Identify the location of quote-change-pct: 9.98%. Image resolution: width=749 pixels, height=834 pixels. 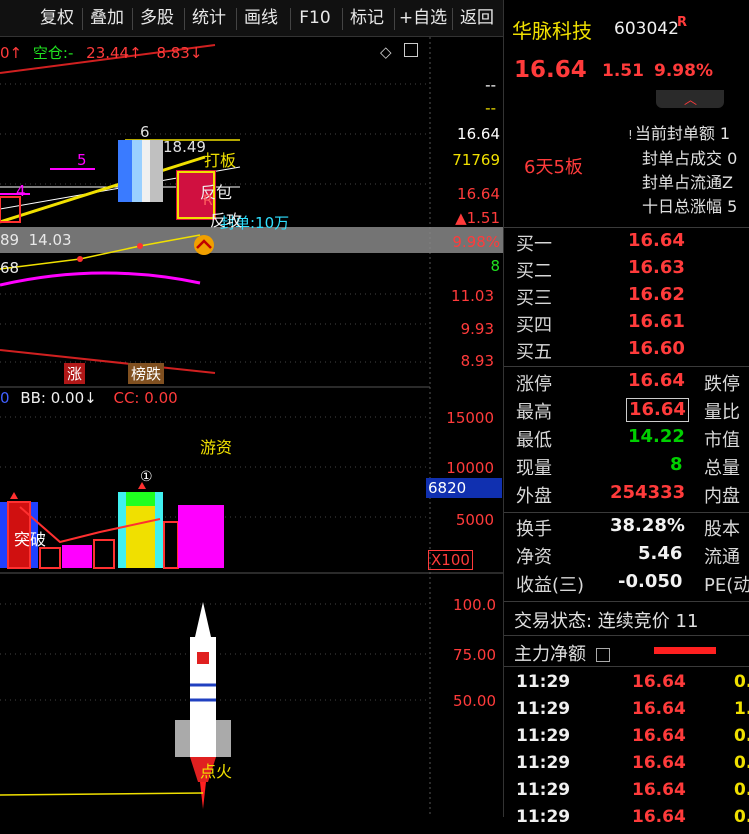
(683, 71).